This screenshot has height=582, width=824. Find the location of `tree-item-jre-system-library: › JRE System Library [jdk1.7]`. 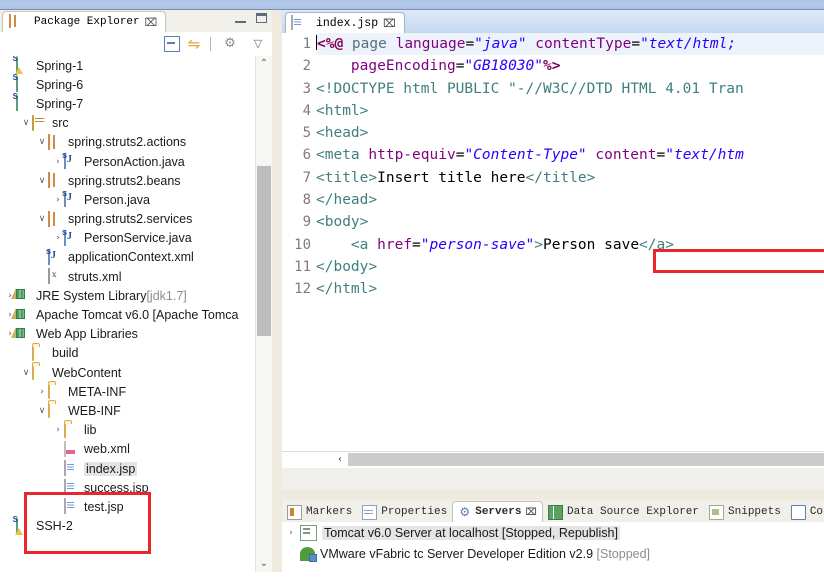

tree-item-jre-system-library: › JRE System Library [jdk1.7] is located at coordinates (127, 295).